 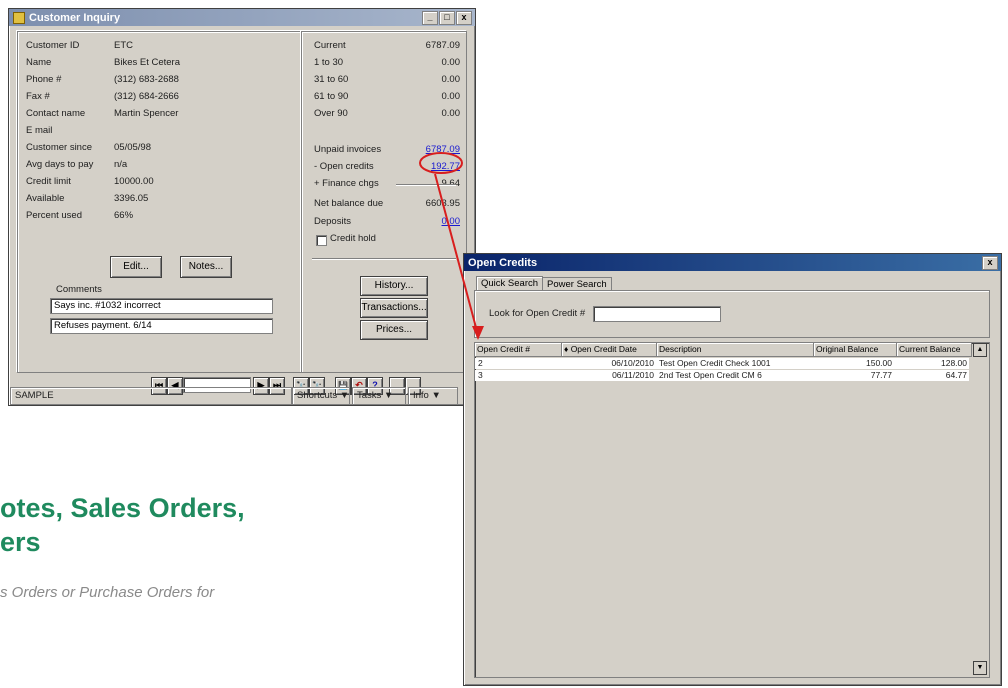 I want to click on field-value: n/a, so click(x=121, y=164).